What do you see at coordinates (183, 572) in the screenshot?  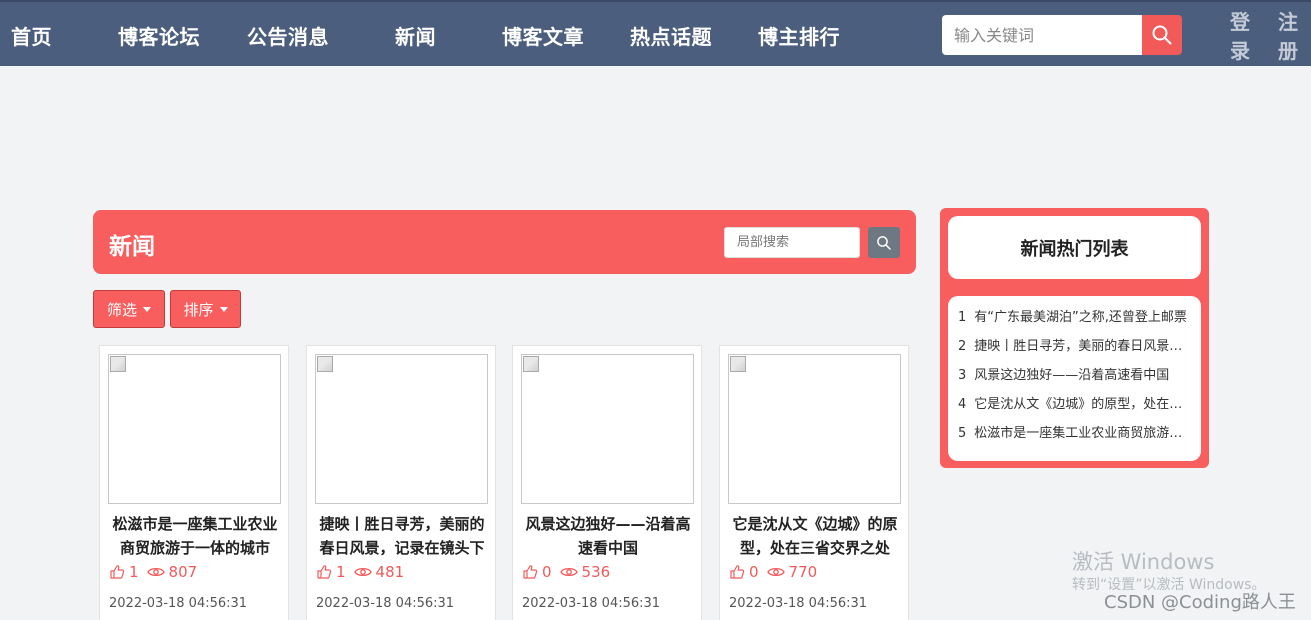 I see `view-count: 807` at bounding box center [183, 572].